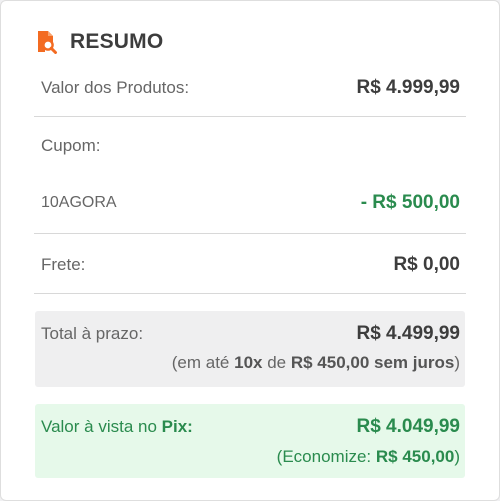 Image resolution: width=500 pixels, height=501 pixels. What do you see at coordinates (408, 87) in the screenshot?
I see `products-value: R$ 4.999,99` at bounding box center [408, 87].